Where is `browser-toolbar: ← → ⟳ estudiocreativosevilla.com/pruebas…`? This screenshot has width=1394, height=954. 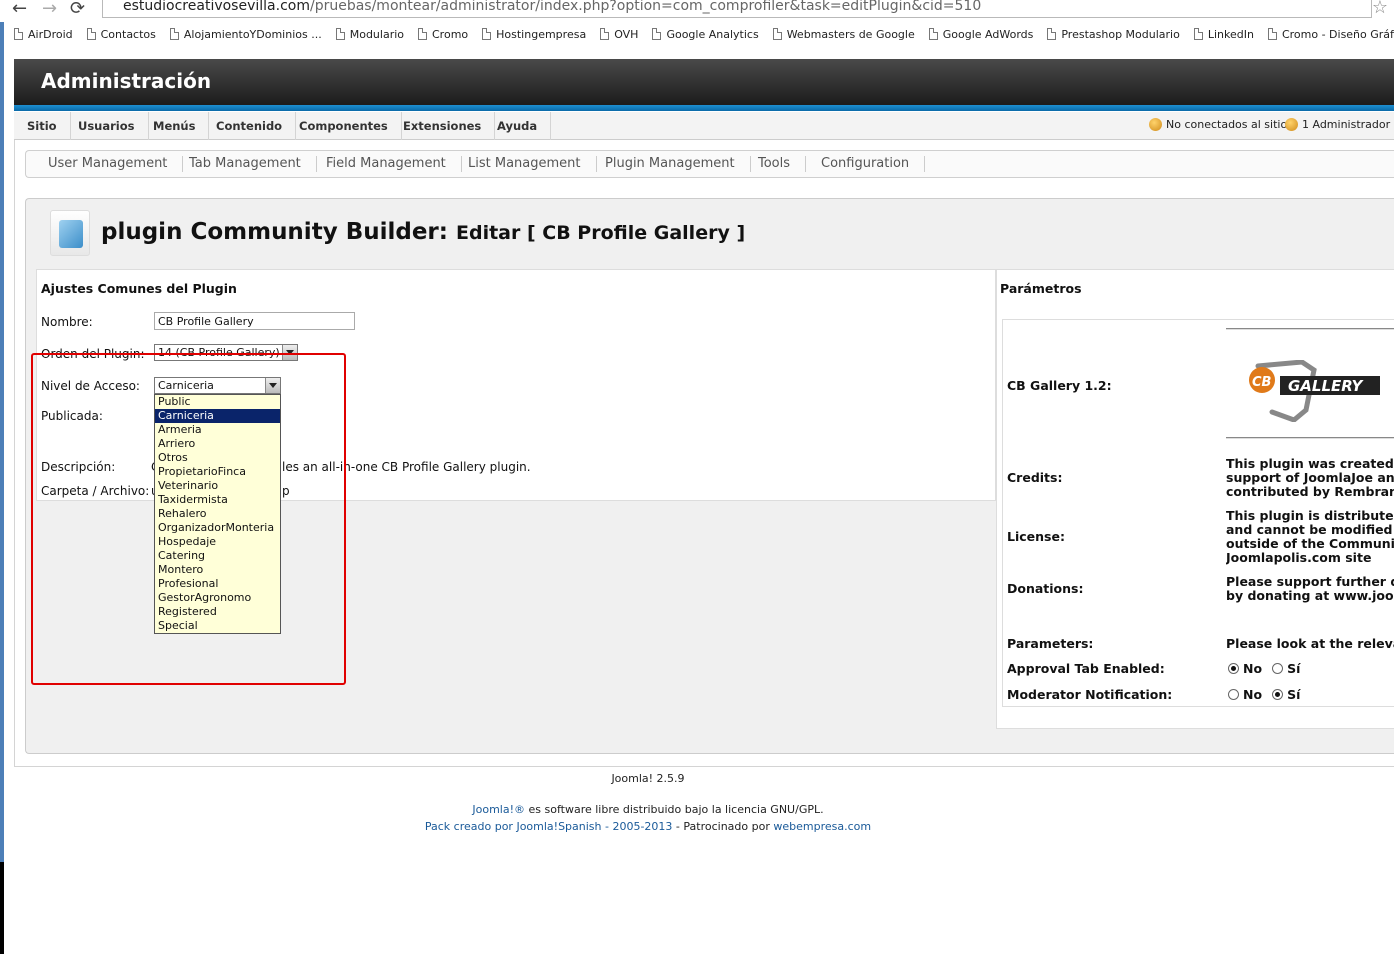 browser-toolbar: ← → ⟳ estudiocreativosevilla.com/pruebas… is located at coordinates (697, 11).